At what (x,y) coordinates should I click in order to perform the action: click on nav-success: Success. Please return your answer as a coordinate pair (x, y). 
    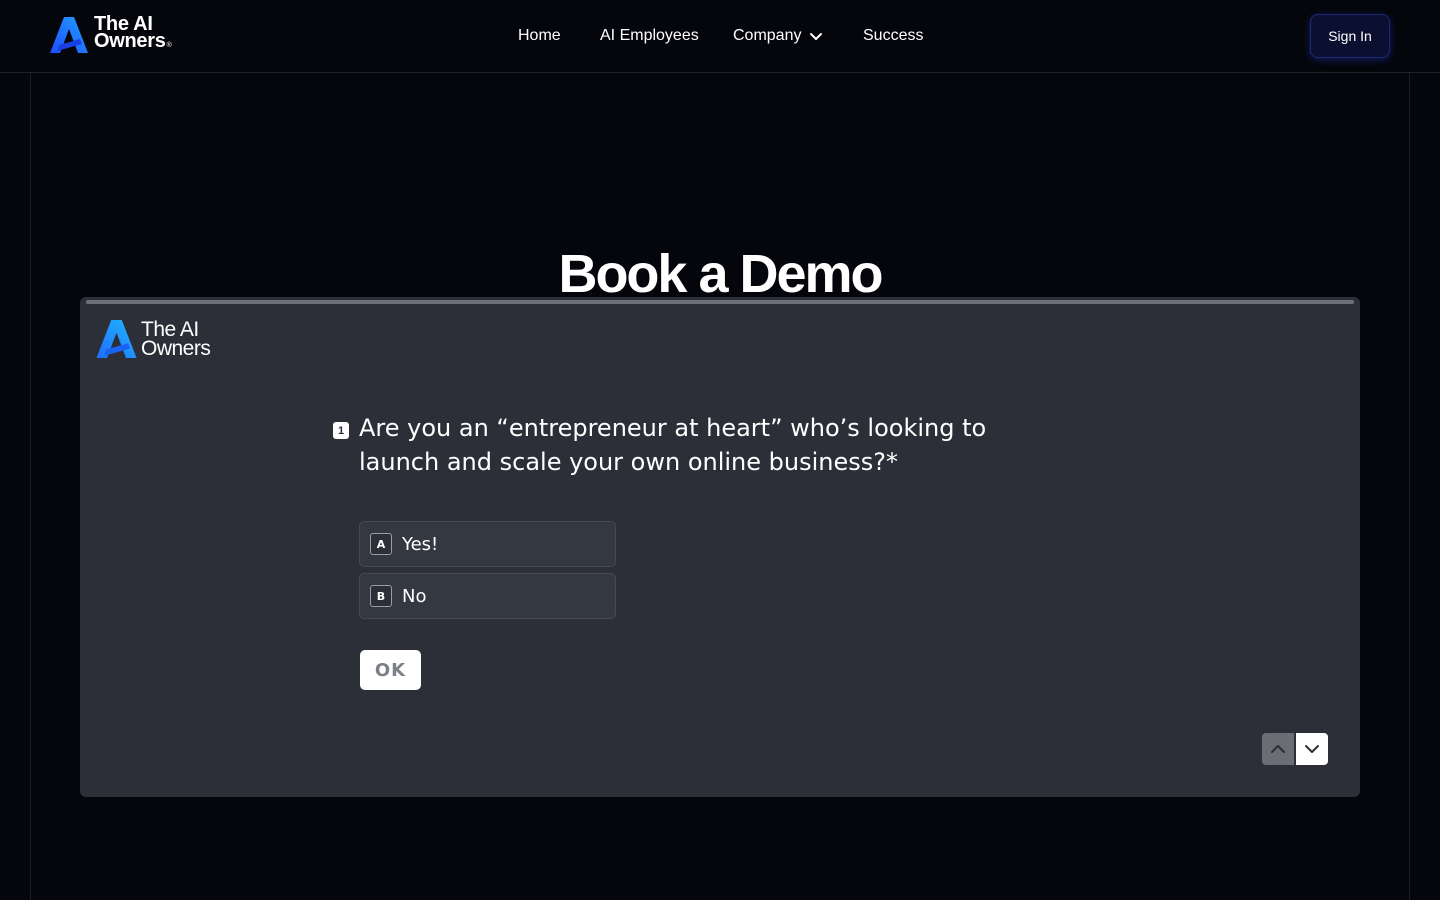
    Looking at the image, I should click on (893, 36).